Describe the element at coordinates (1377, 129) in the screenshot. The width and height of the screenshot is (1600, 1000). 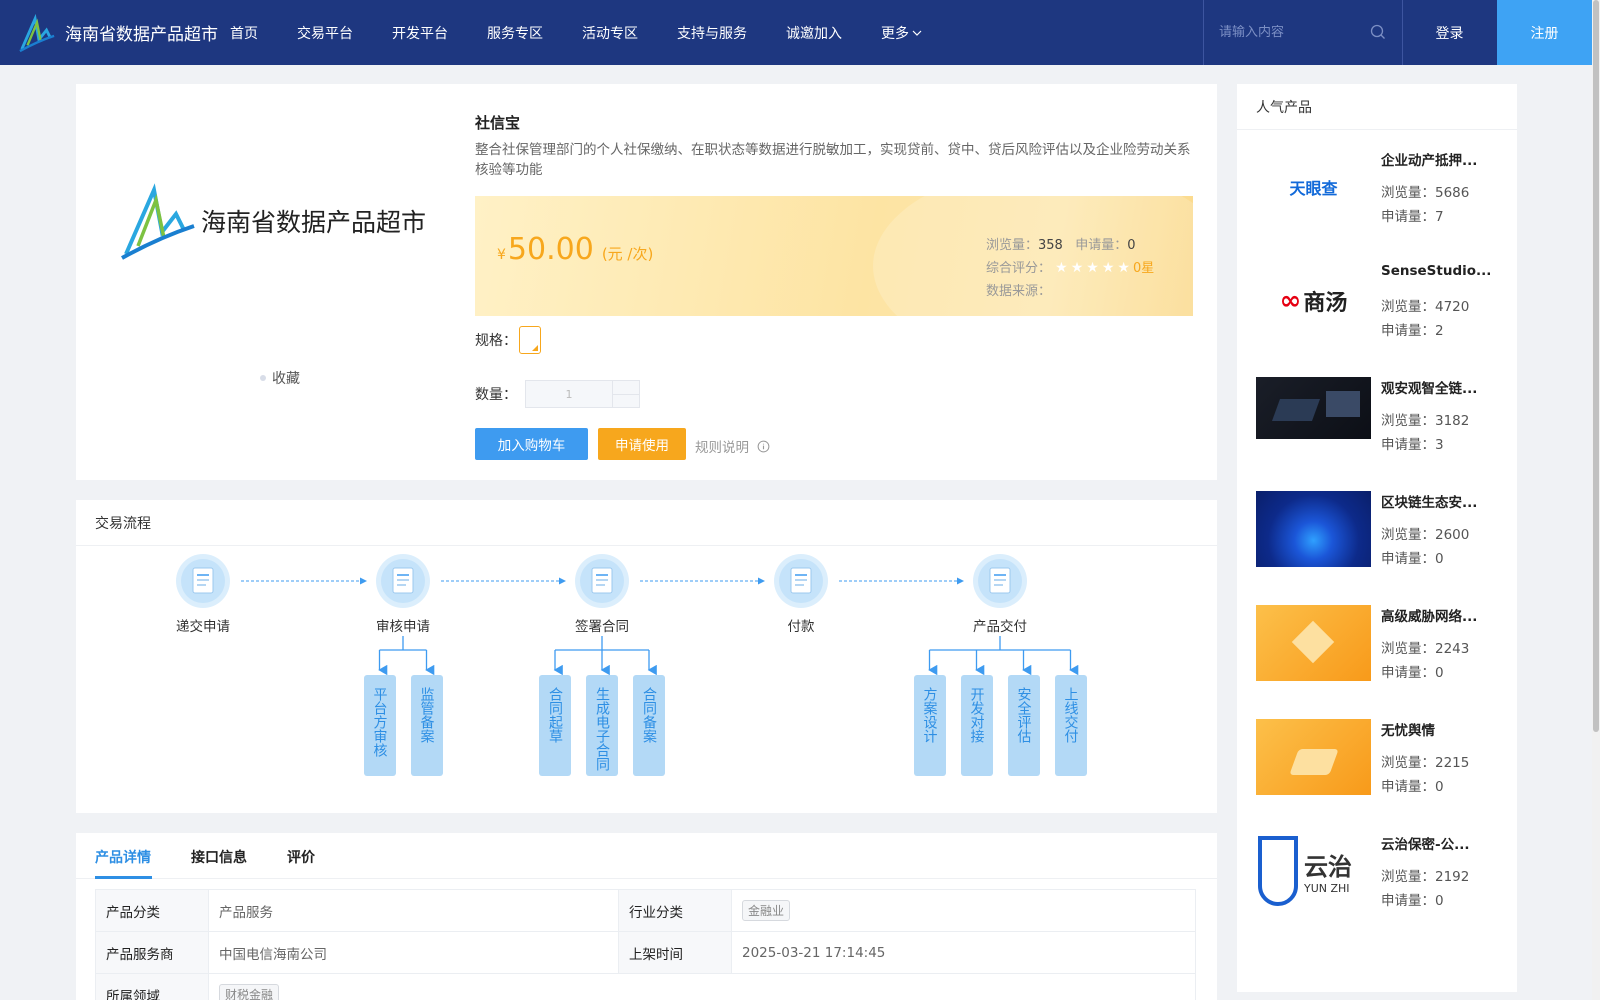
I see `side-divider` at that location.